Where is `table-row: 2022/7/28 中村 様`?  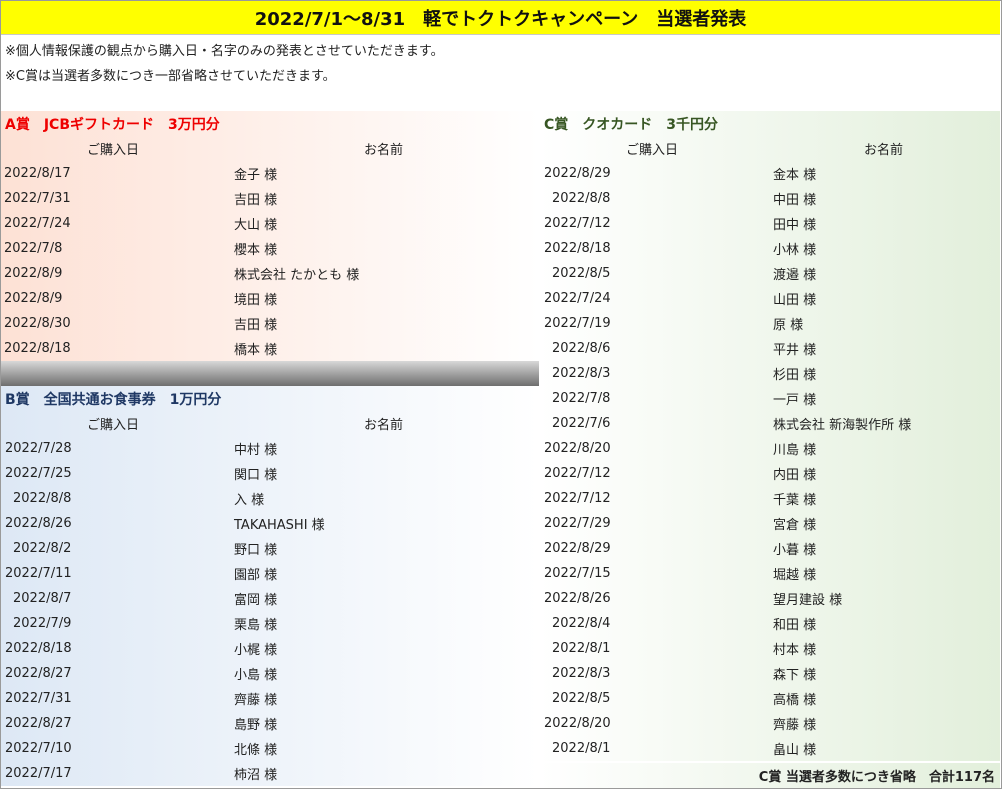 table-row: 2022/7/28 中村 様 is located at coordinates (270, 448).